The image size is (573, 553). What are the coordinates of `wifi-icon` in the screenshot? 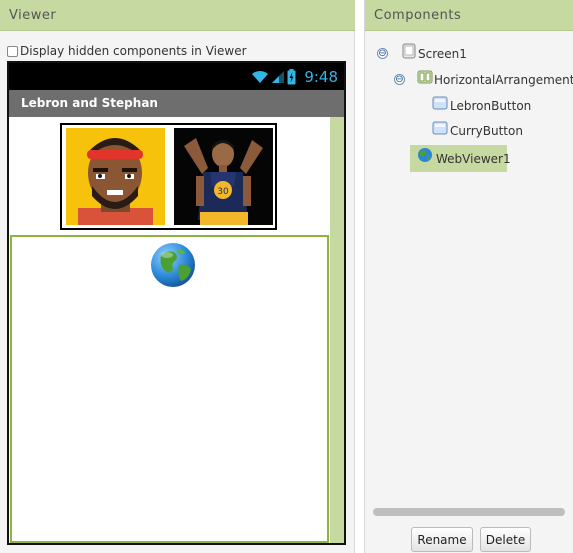 It's located at (260, 76).